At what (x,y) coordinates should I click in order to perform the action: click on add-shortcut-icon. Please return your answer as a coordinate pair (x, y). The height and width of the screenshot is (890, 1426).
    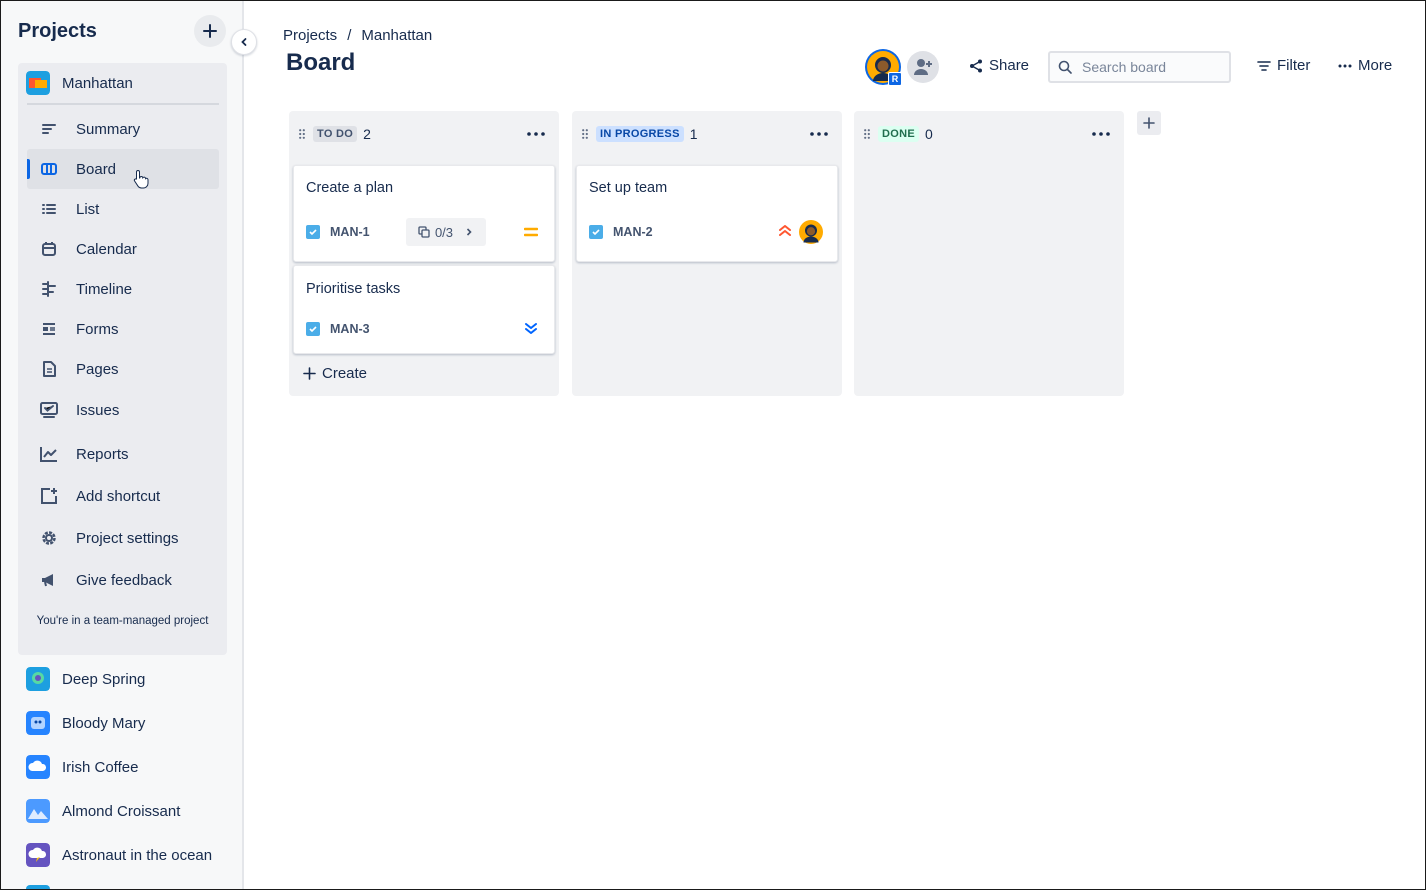
    Looking at the image, I should click on (49, 496).